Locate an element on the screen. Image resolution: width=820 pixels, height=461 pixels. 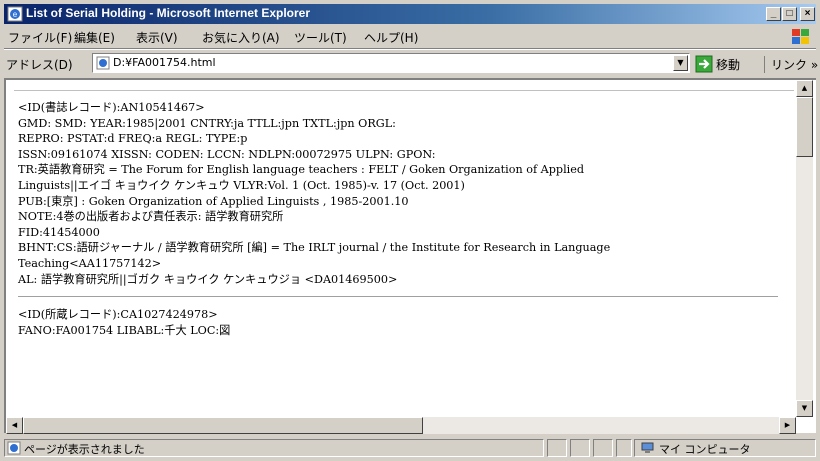
svg-text: e is located at coordinates (15, 14).